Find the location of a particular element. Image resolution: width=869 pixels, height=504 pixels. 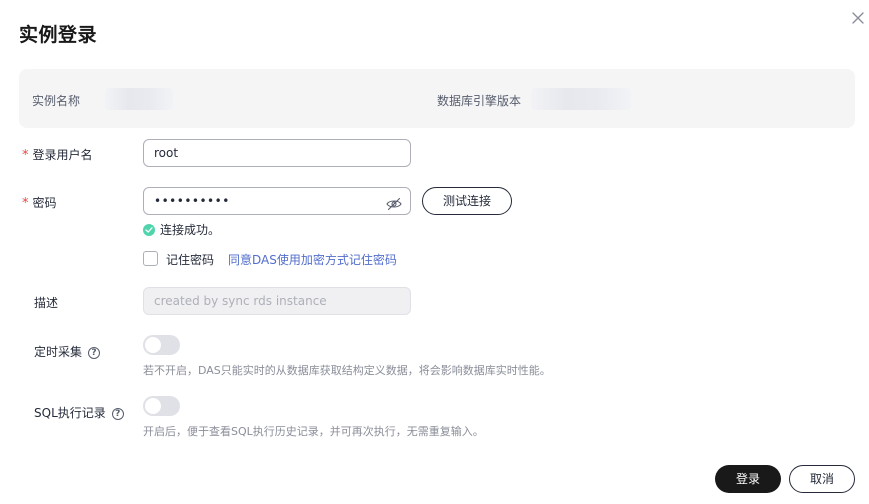

eye-off-icon is located at coordinates (394, 202).